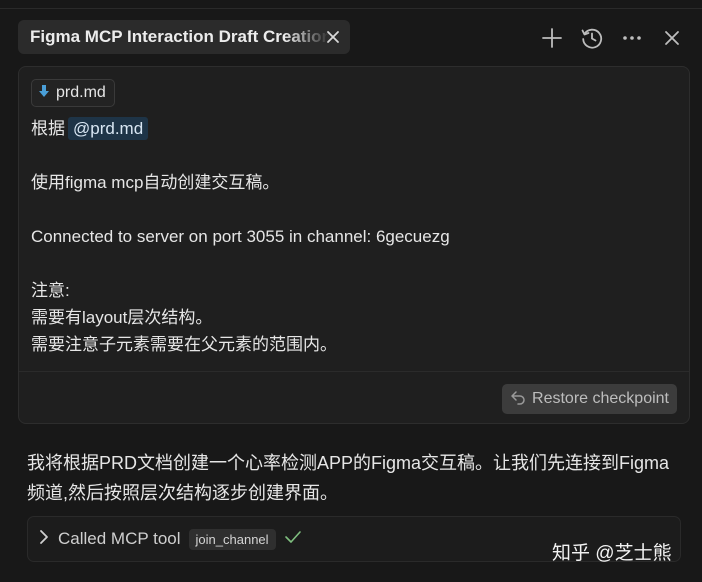 The width and height of the screenshot is (702, 582). What do you see at coordinates (108, 128) in the screenshot?
I see `file-mention: @prd.md` at bounding box center [108, 128].